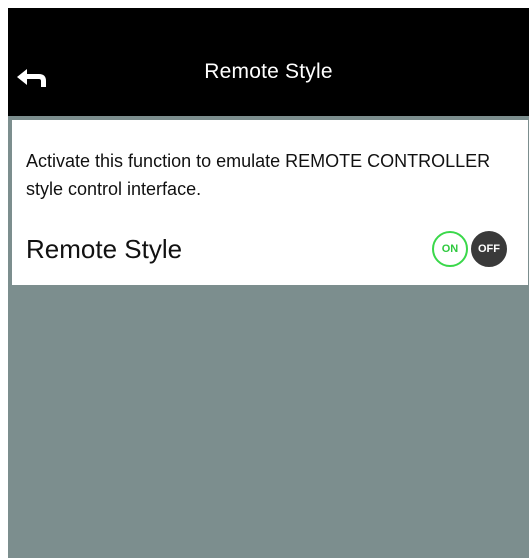 The image size is (530, 558). Describe the element at coordinates (489, 249) in the screenshot. I see `toggle-off-button: OFF` at that location.